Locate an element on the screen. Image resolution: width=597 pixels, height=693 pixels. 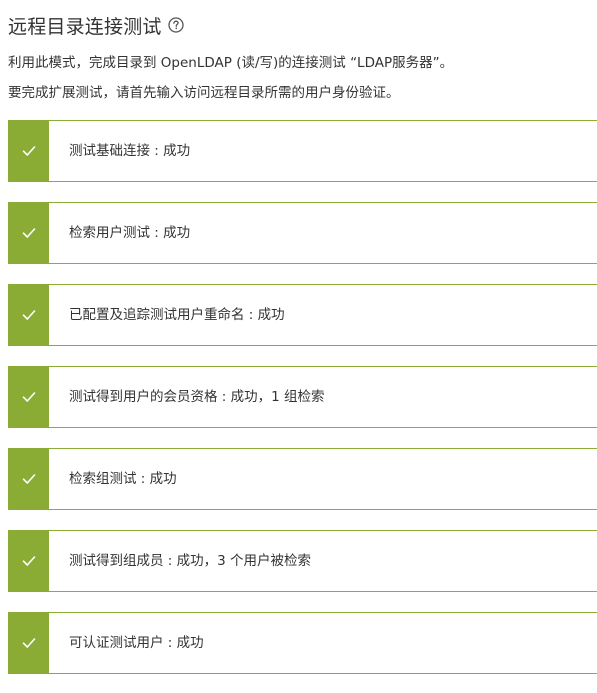
result-item: 检索用户测试 : 成功 is located at coordinates (302, 233).